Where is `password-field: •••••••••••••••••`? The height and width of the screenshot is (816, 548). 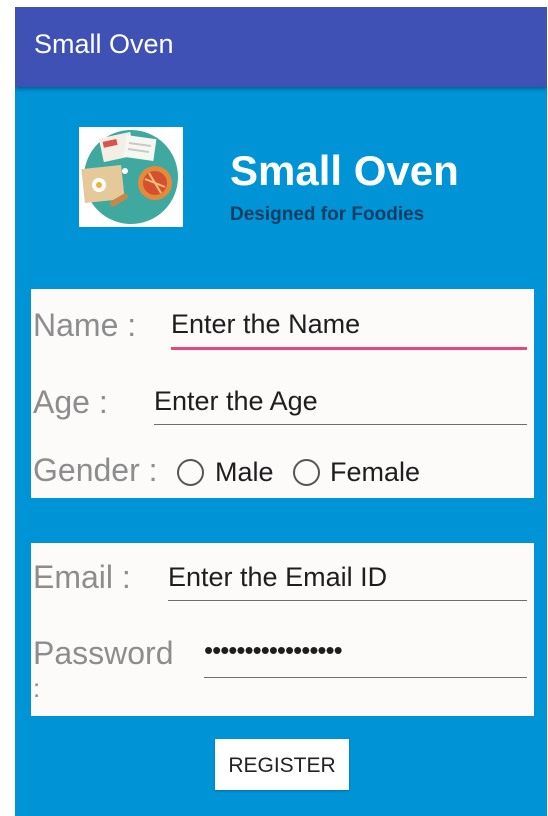
password-field: ••••••••••••••••• is located at coordinates (365, 656).